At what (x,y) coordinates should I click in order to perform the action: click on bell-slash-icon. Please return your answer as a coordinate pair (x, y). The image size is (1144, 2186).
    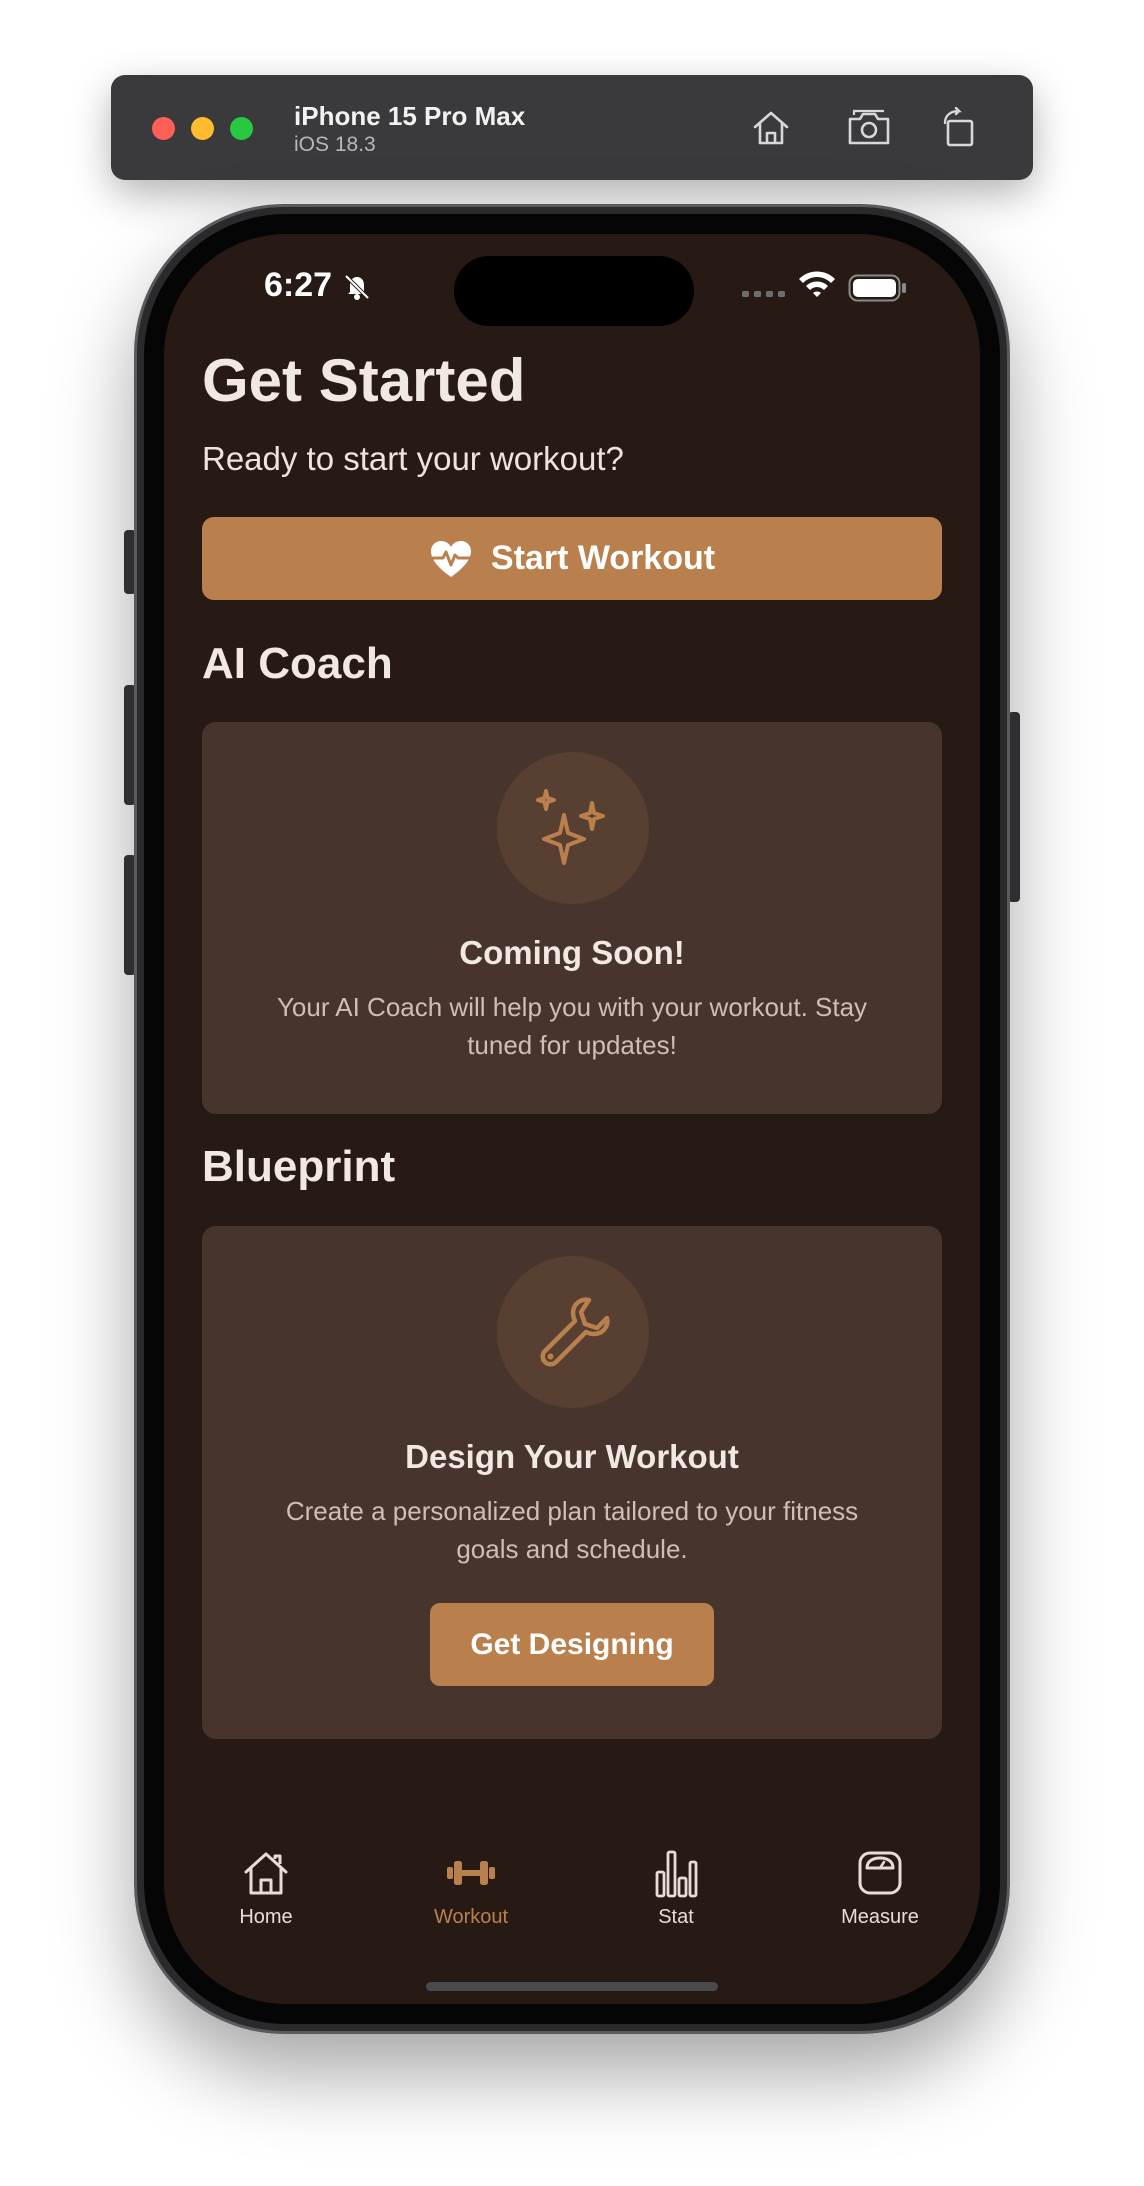
    Looking at the image, I should click on (357, 287).